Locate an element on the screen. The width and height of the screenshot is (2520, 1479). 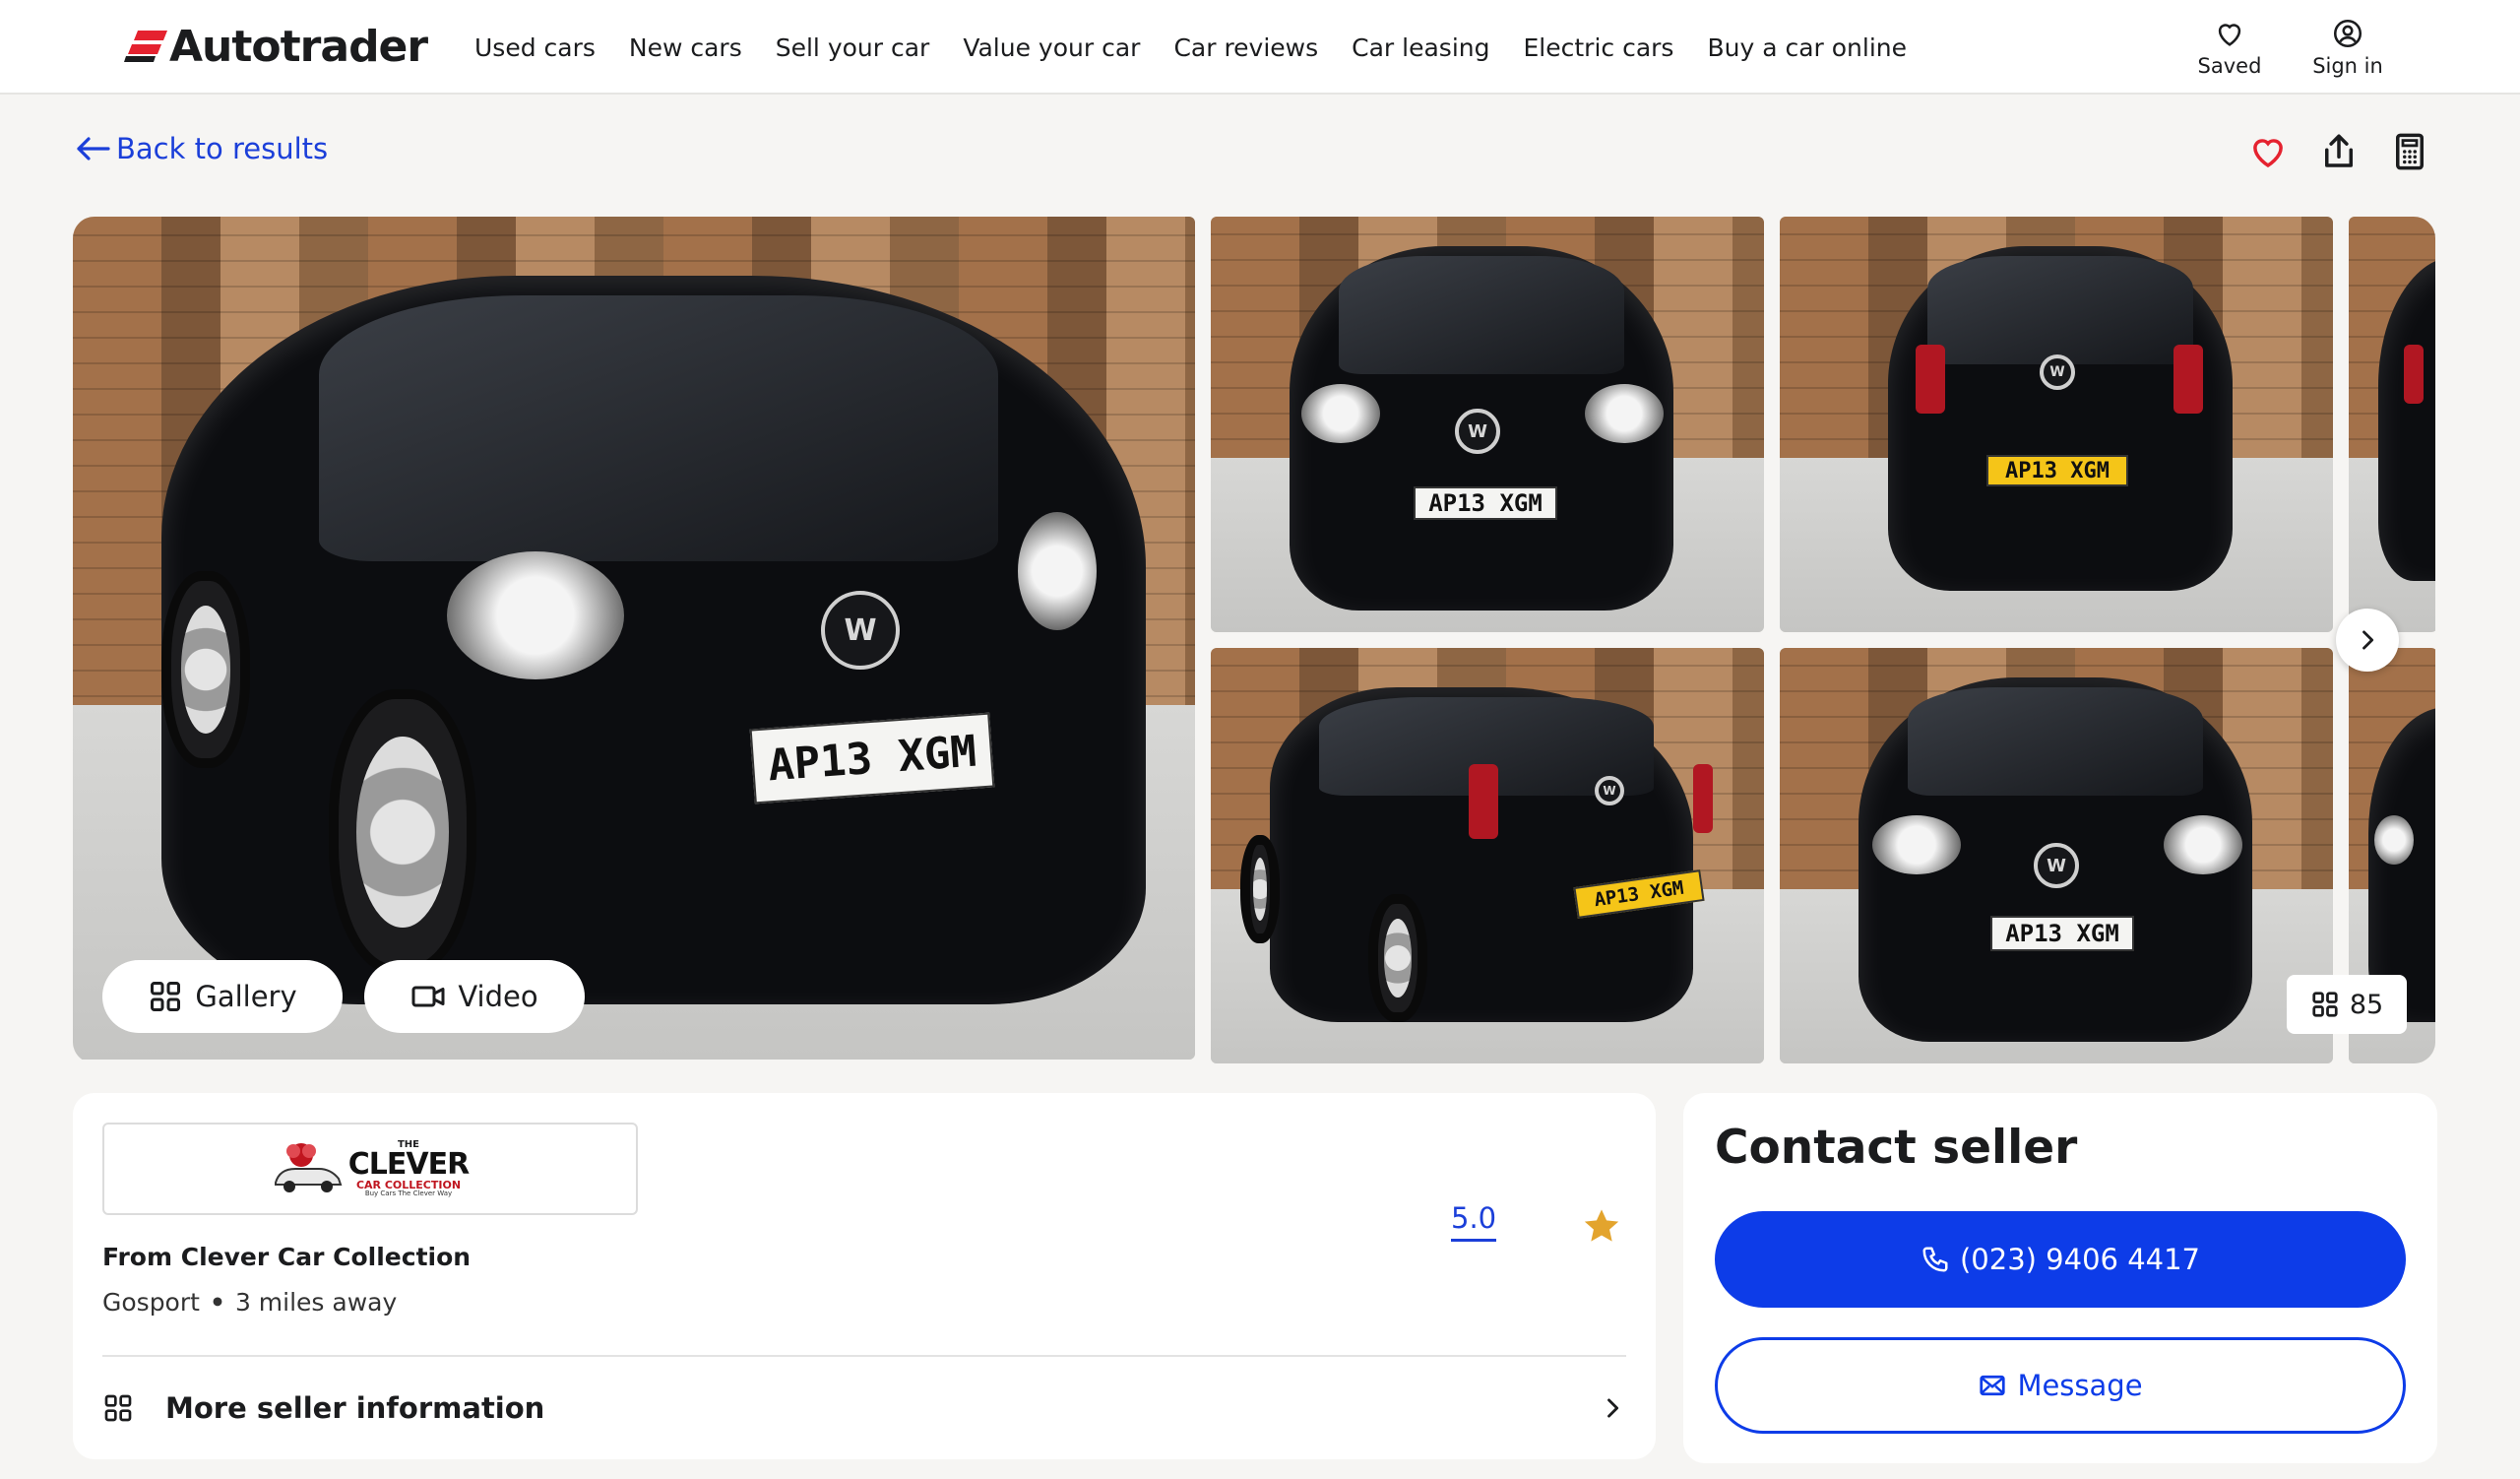
finance-calculator-button is located at coordinates (2409, 152).